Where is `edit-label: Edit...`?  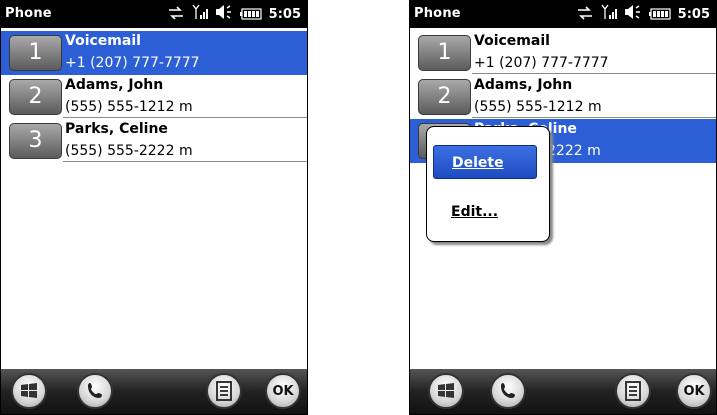 edit-label: Edit... is located at coordinates (475, 212).